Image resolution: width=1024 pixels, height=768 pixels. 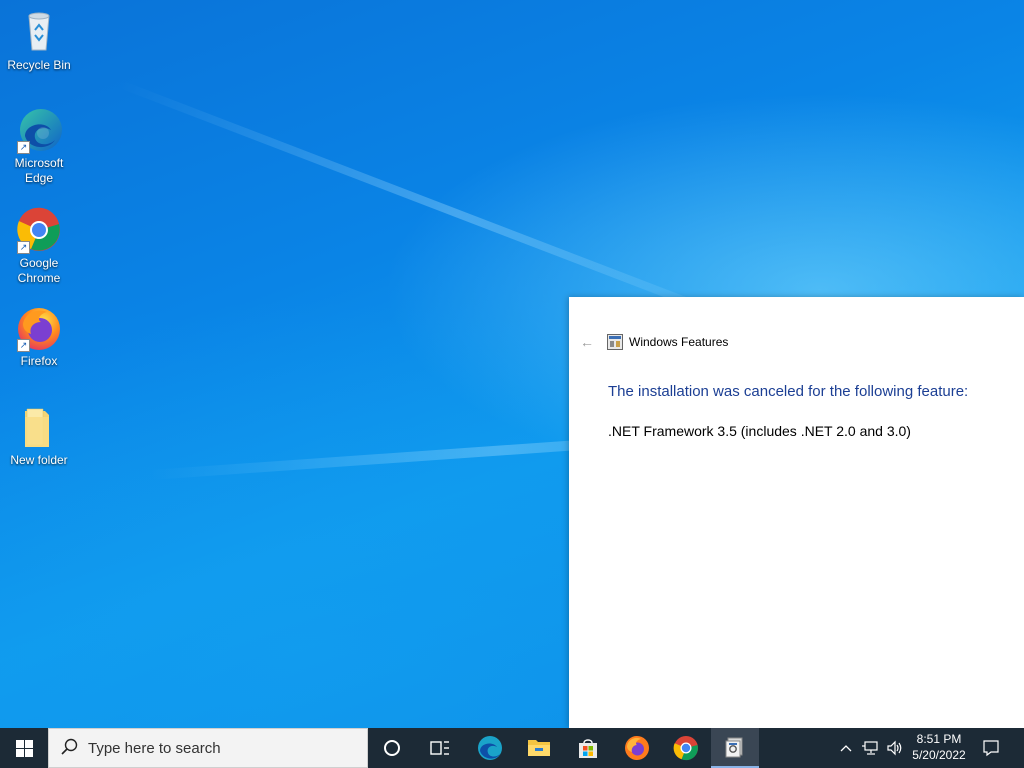 I want to click on chevron-up-icon, so click(x=846, y=748).